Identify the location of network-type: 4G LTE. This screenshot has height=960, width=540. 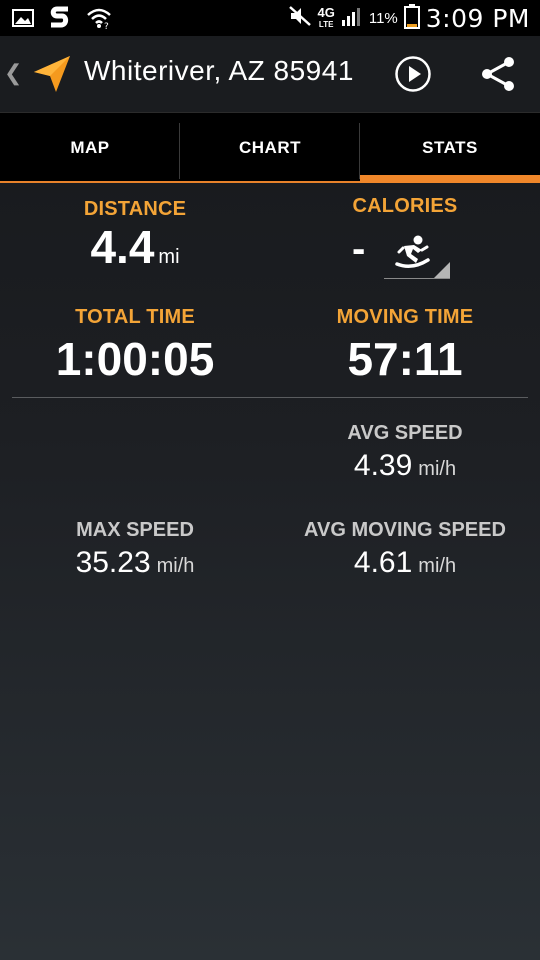
(326, 17).